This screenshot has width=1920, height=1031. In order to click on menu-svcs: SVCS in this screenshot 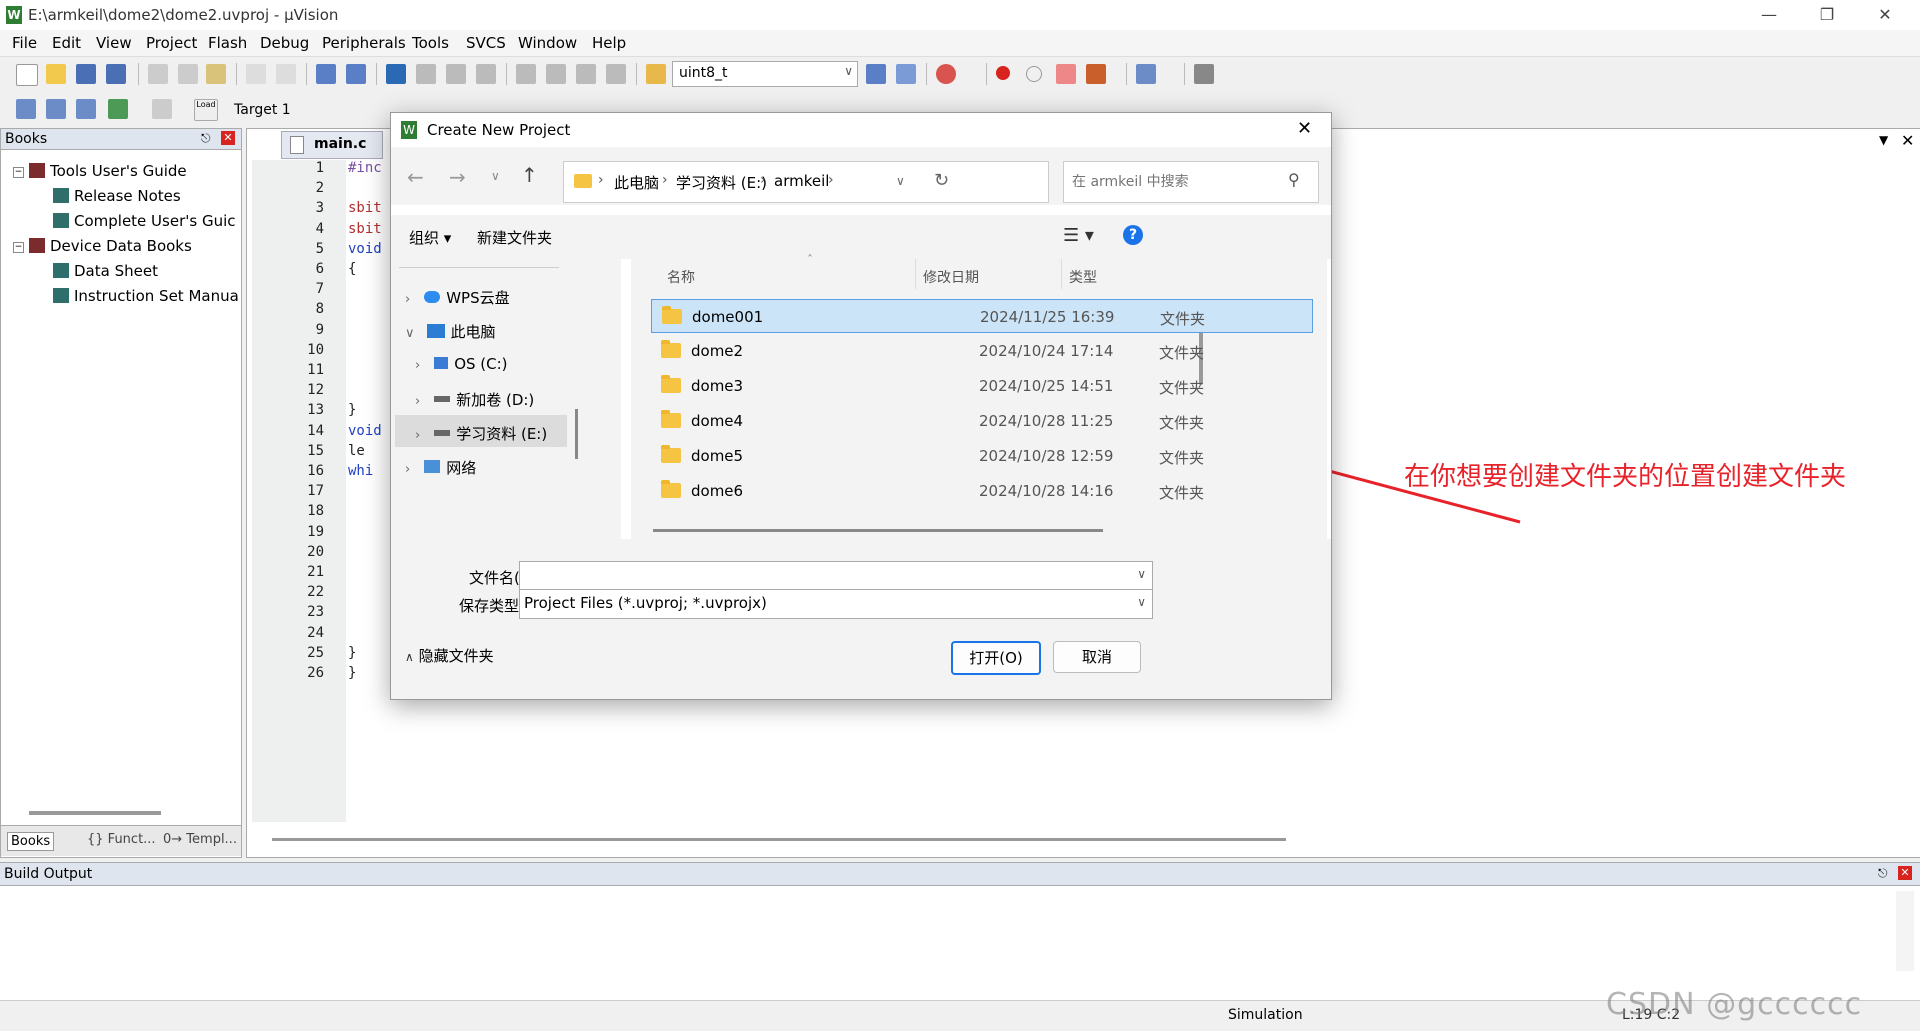, I will do `click(486, 43)`.